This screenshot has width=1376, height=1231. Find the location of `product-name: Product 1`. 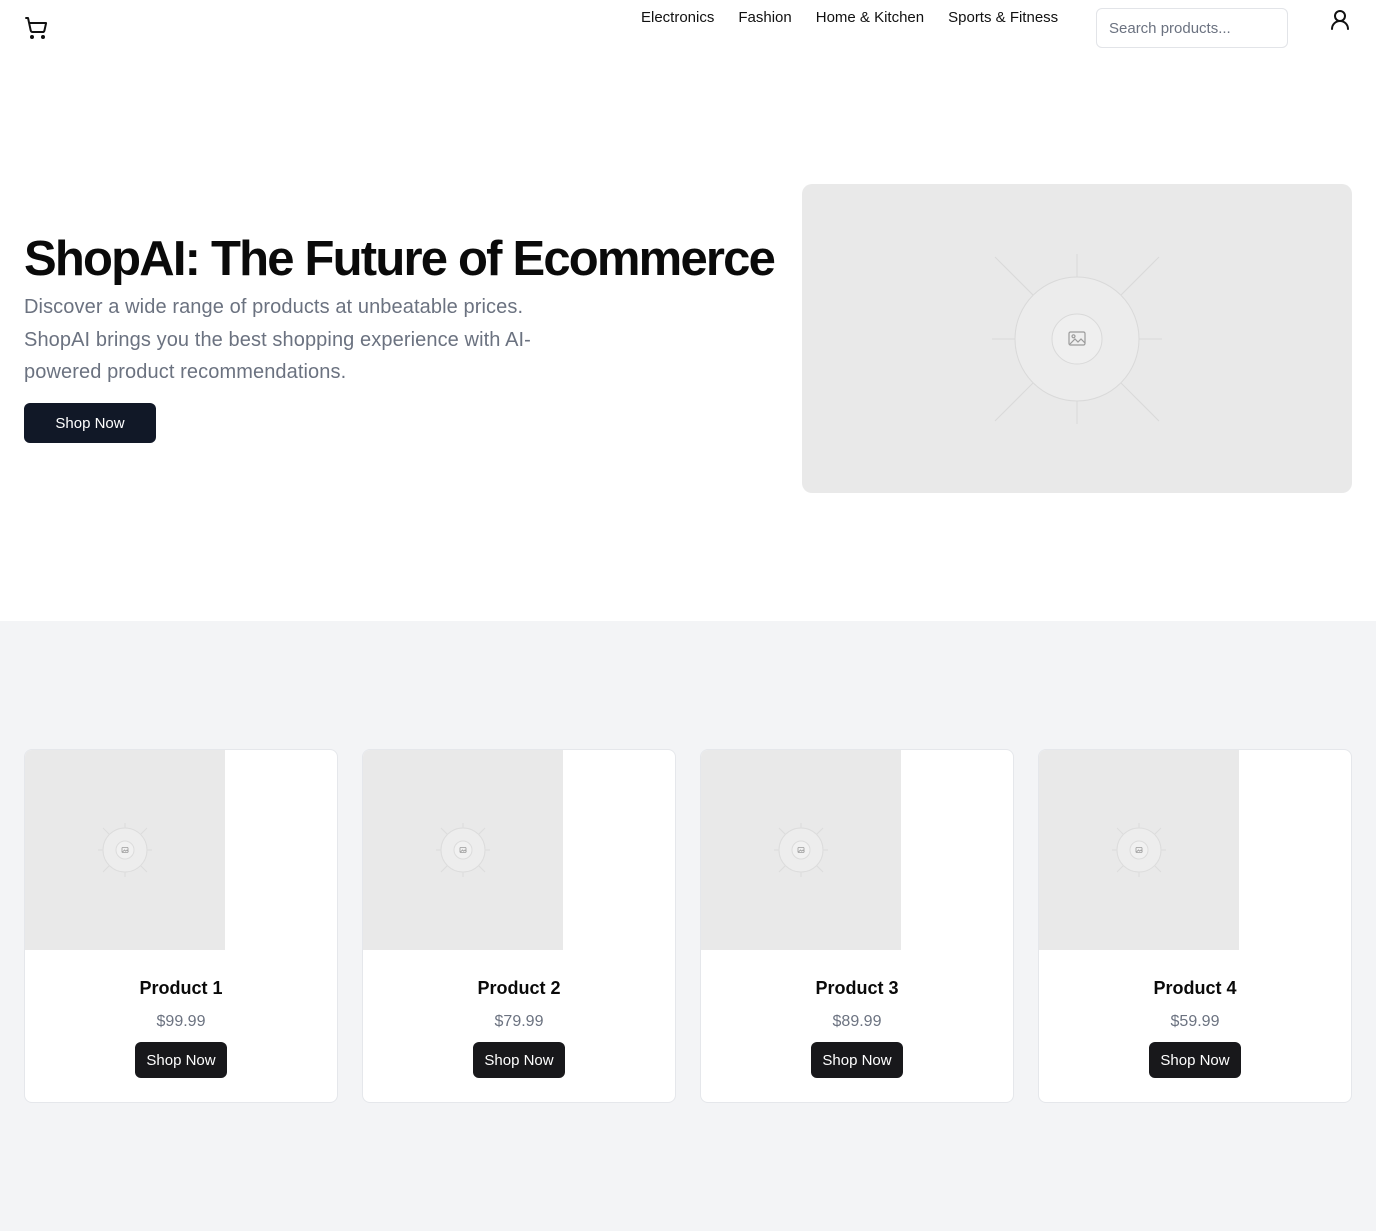

product-name: Product 1 is located at coordinates (181, 988).